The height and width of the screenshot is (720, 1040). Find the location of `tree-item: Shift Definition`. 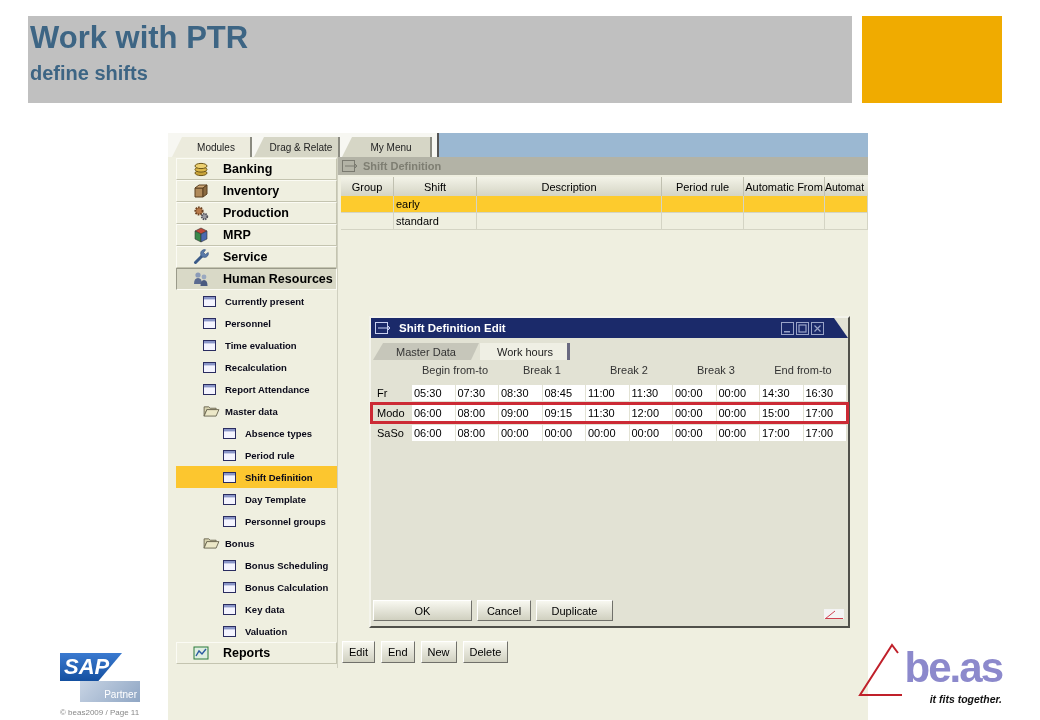

tree-item: Shift Definition is located at coordinates (256, 477).